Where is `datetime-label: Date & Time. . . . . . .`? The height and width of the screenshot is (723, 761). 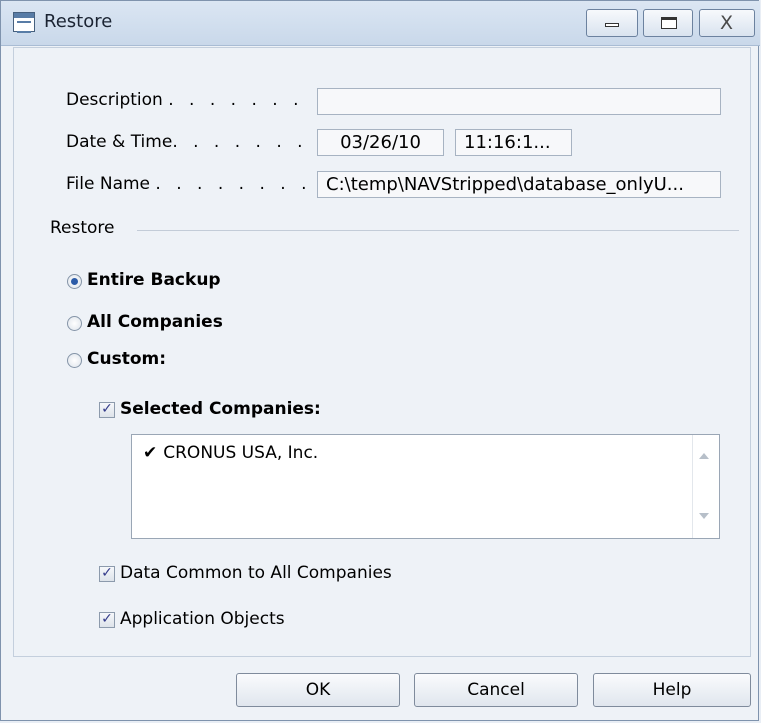 datetime-label: Date & Time. . . . . . . is located at coordinates (187, 142).